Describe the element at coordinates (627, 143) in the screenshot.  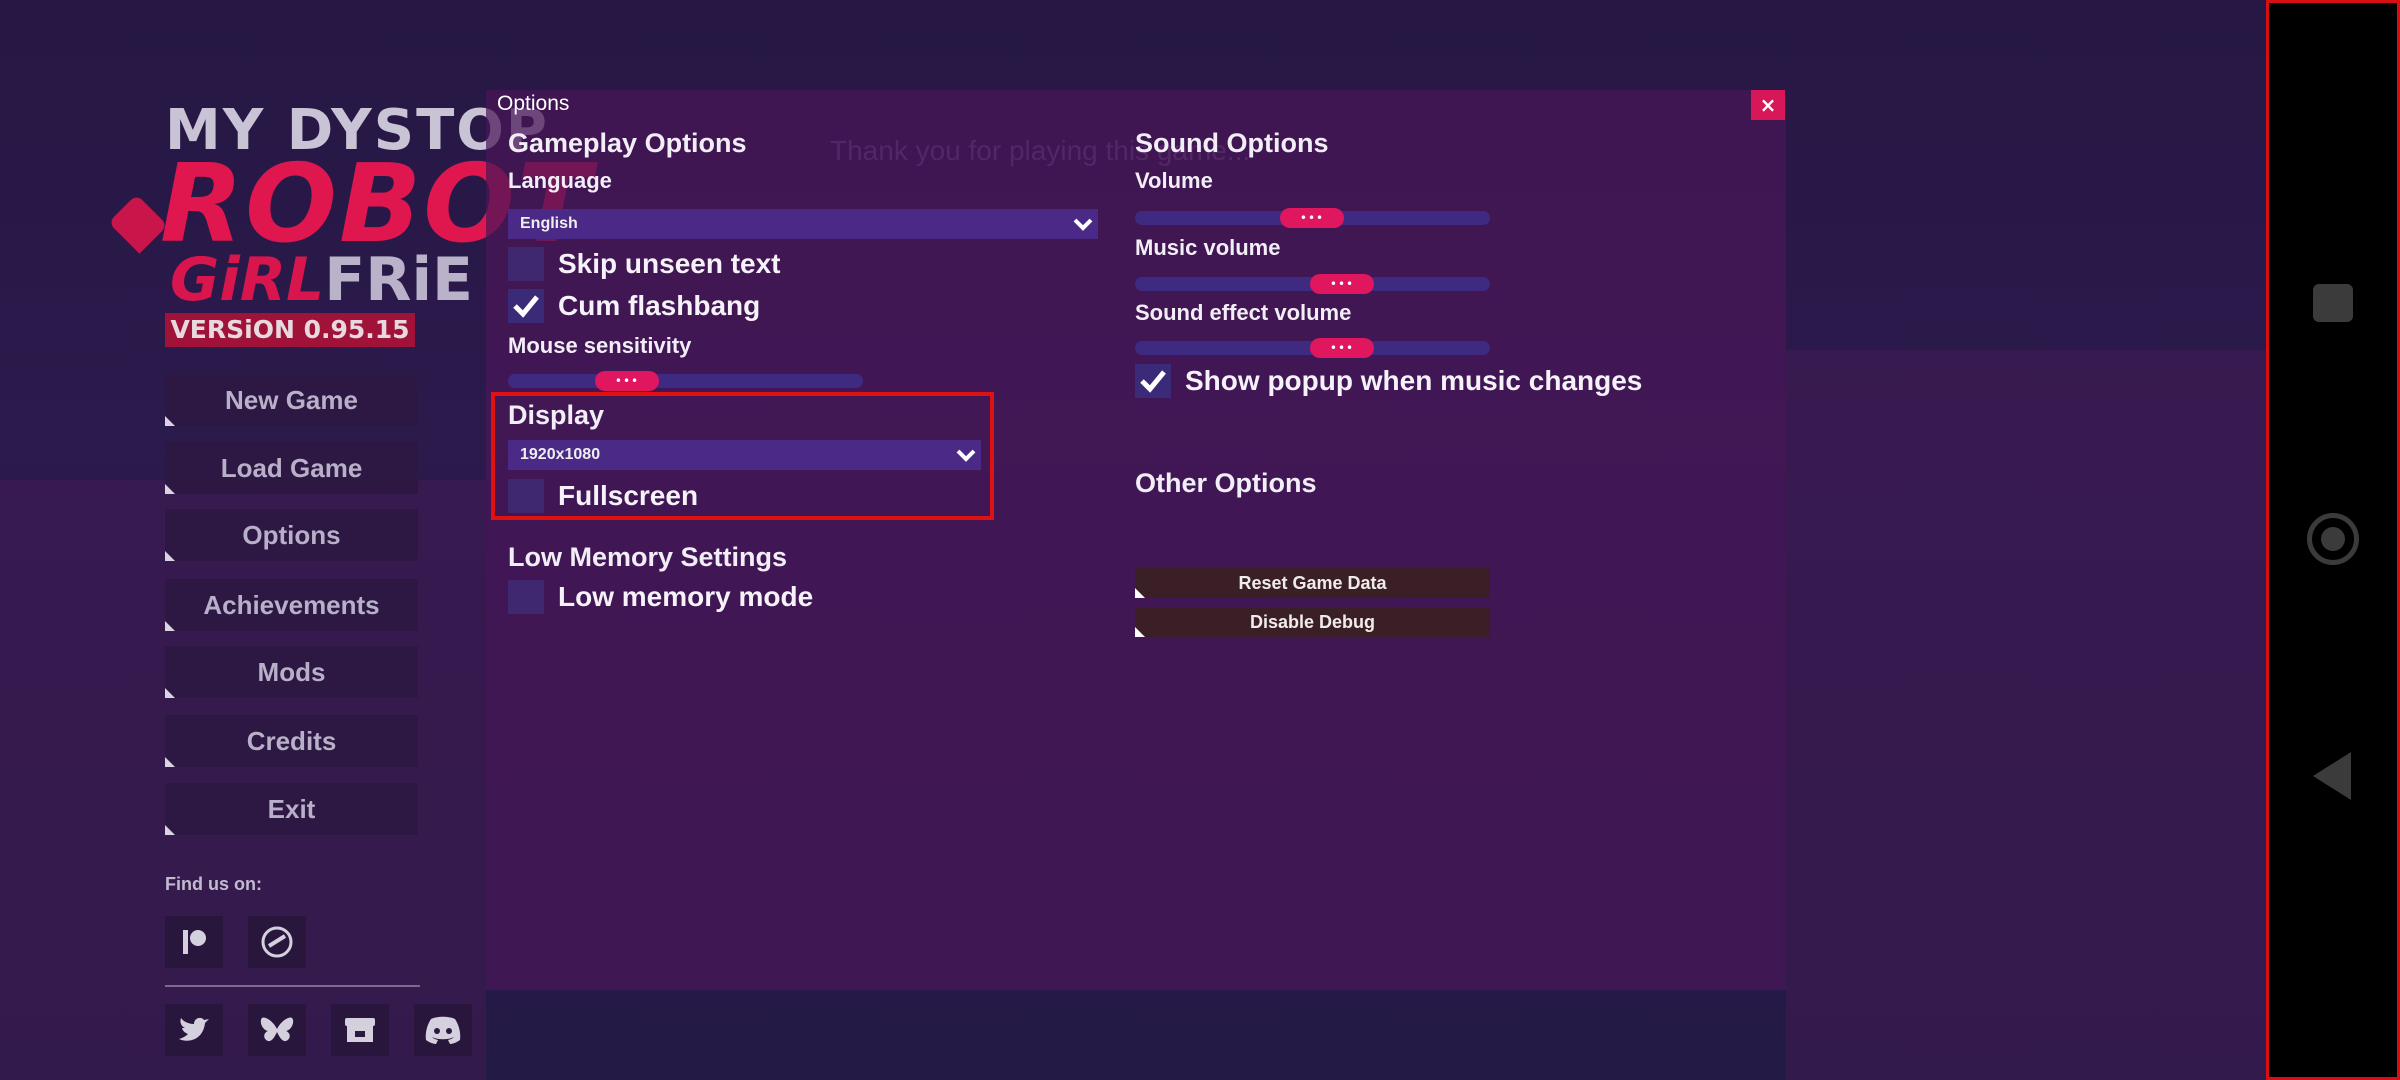
I see `gameplay-heading: Gameplay Options` at that location.